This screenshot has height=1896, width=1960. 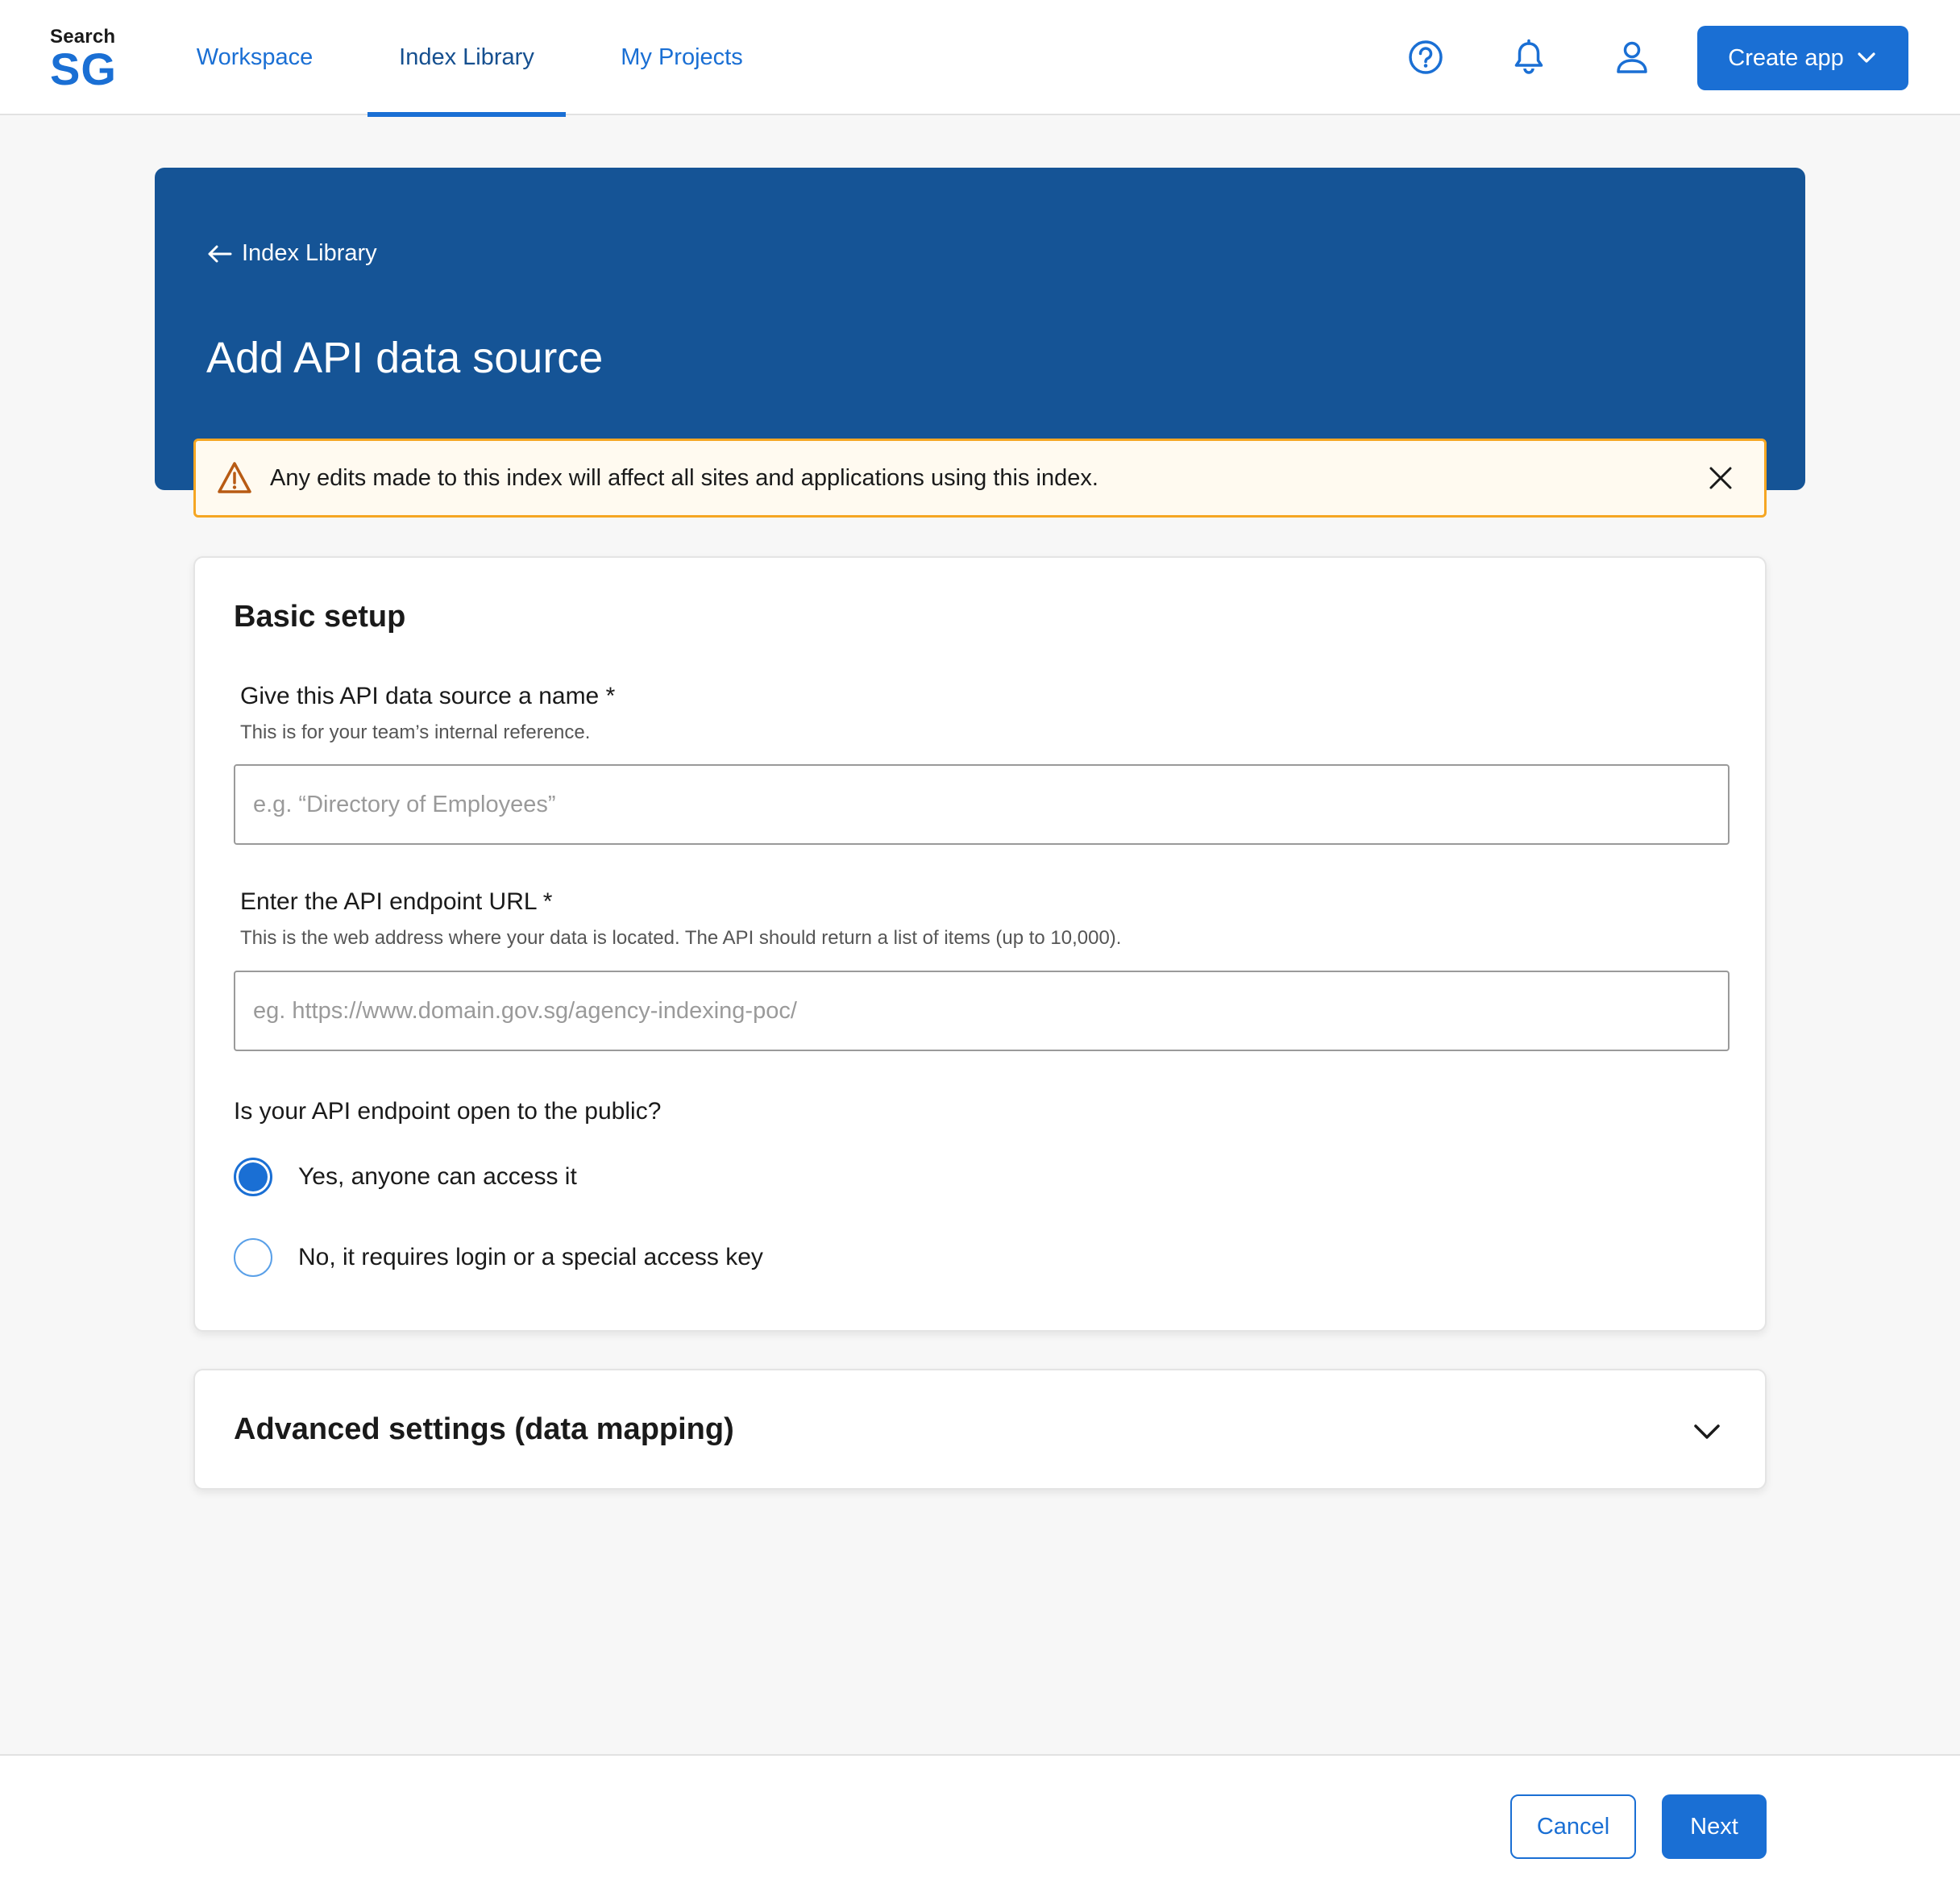 I want to click on logo-big-text: SG, so click(x=83, y=69).